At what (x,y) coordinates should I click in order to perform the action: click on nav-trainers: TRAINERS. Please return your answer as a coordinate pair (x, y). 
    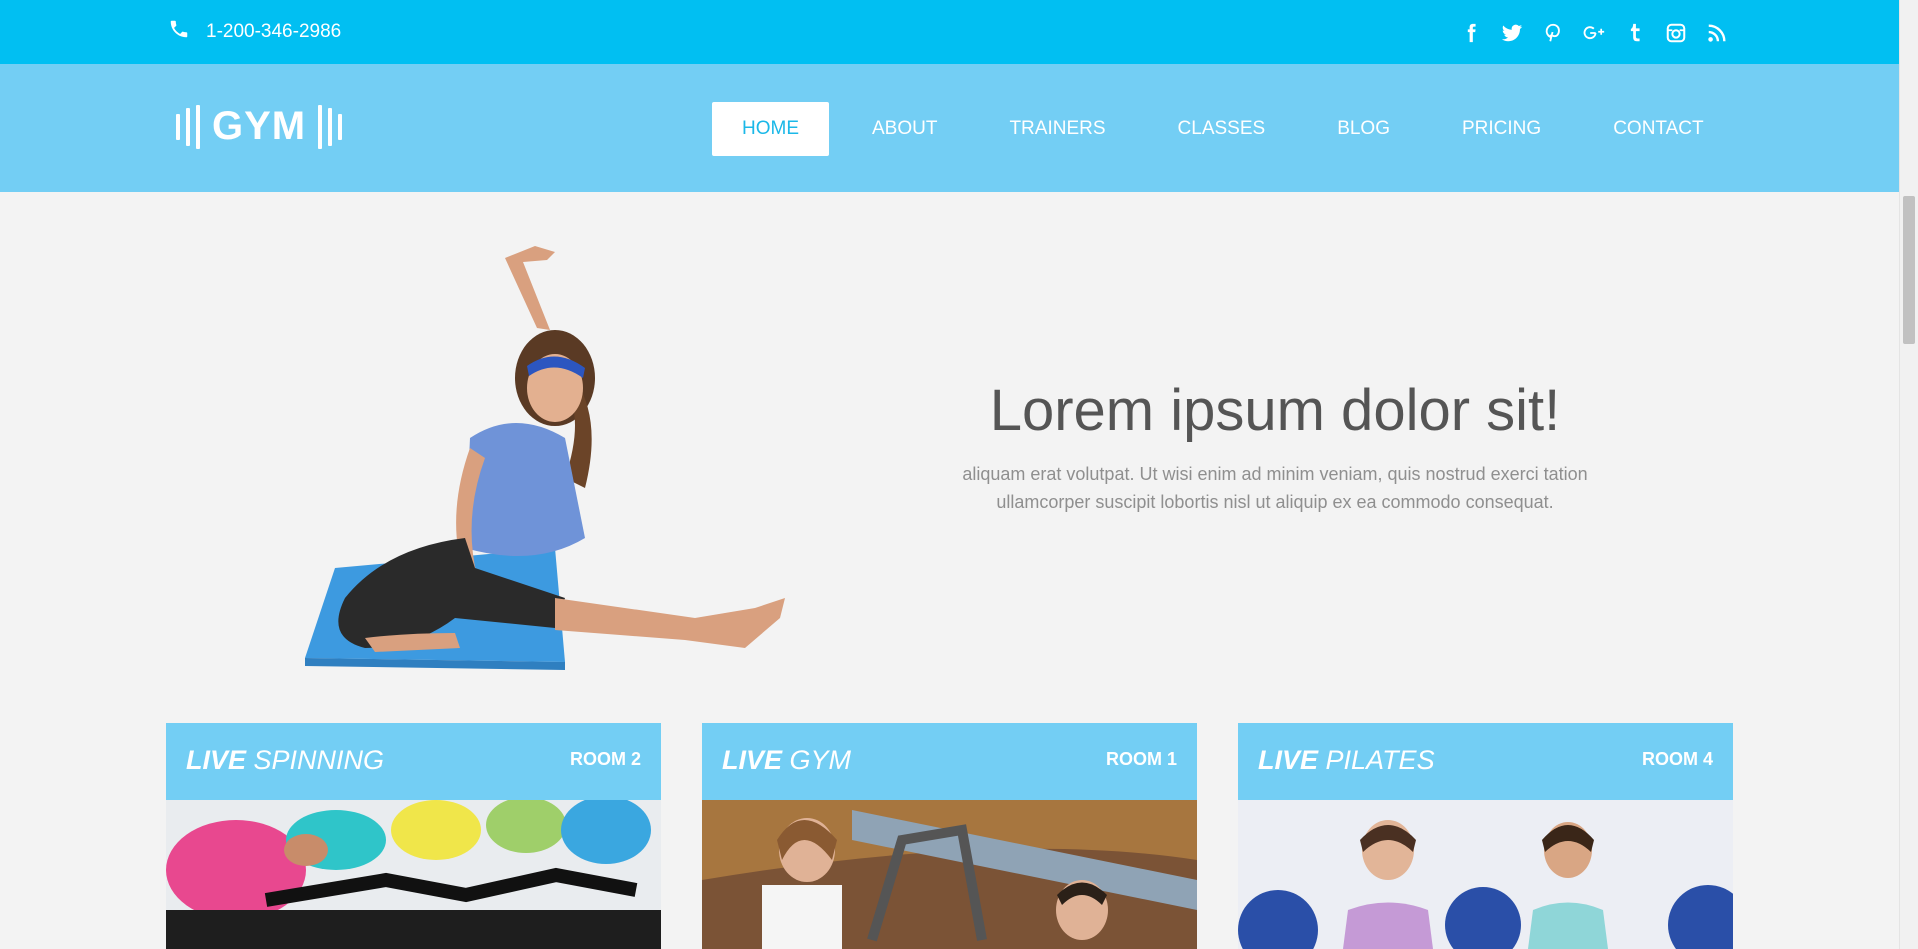
    Looking at the image, I should click on (1057, 129).